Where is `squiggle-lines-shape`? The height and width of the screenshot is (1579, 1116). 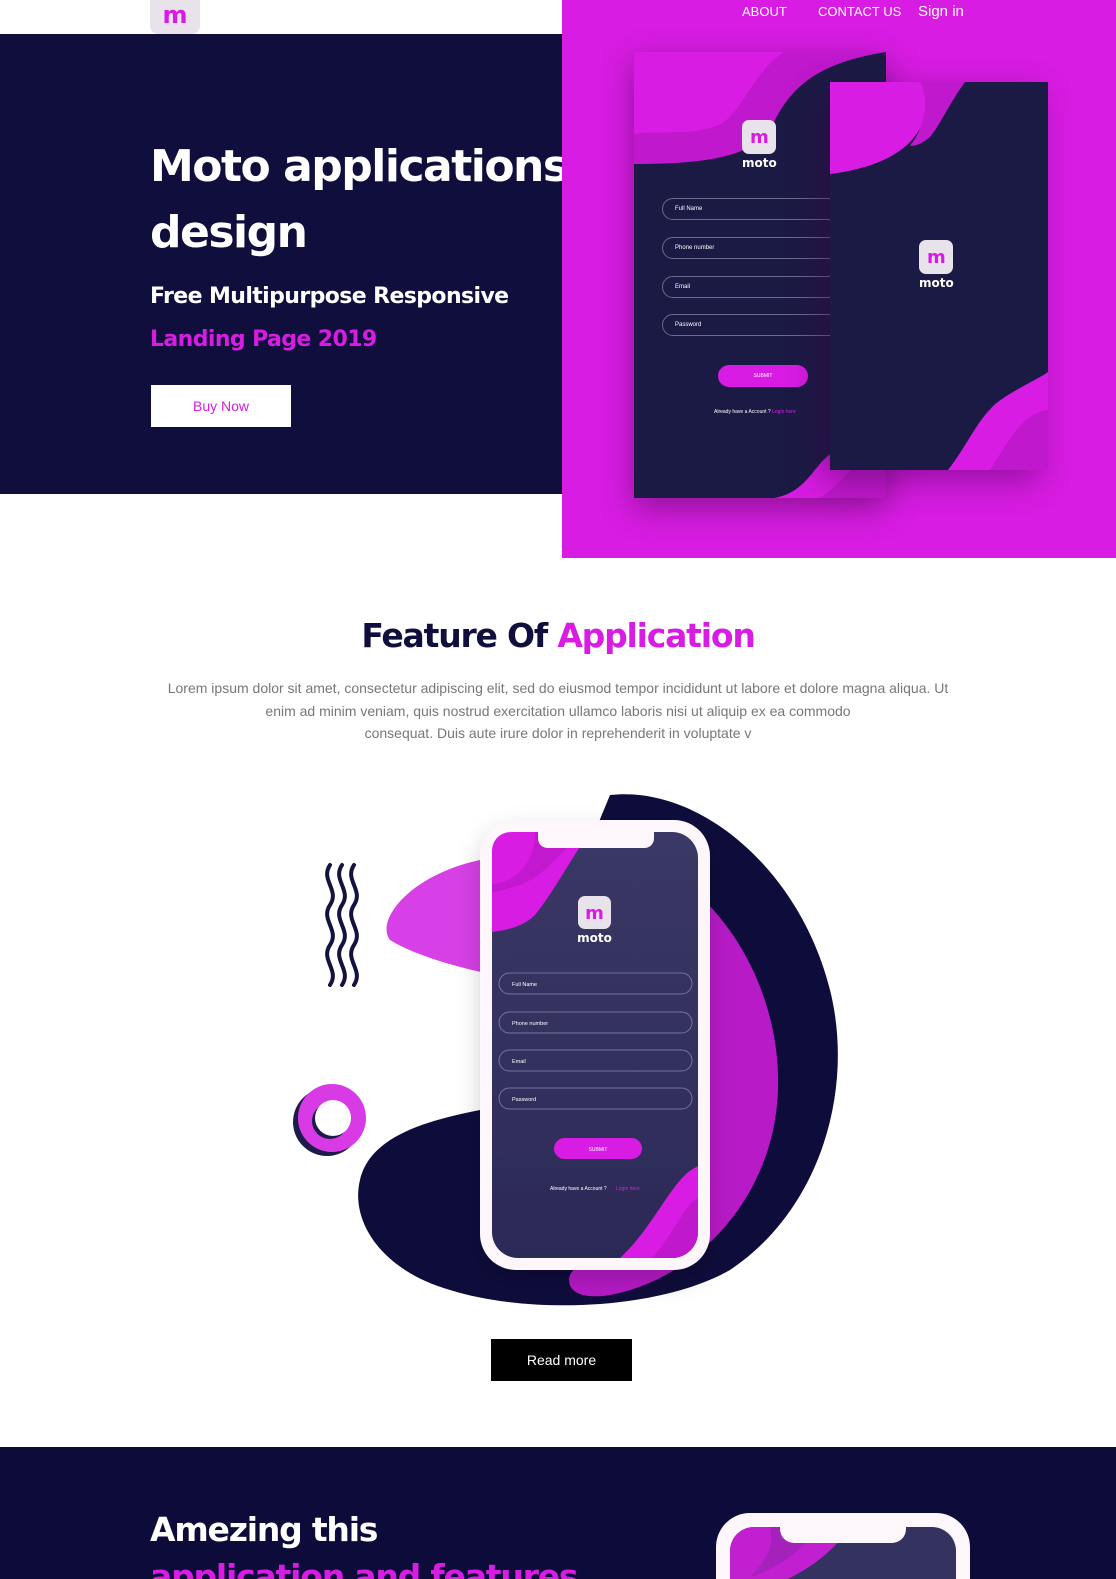 squiggle-lines-shape is located at coordinates (342, 925).